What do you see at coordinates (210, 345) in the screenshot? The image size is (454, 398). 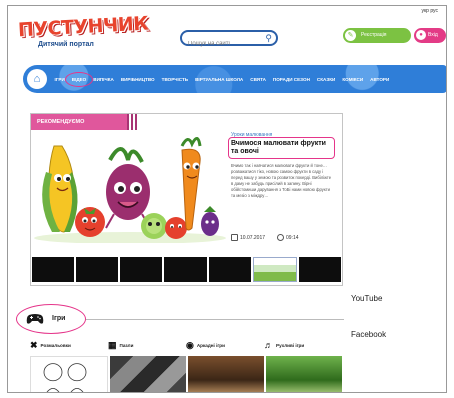 I see `game-category-label: Аркадні ігри` at bounding box center [210, 345].